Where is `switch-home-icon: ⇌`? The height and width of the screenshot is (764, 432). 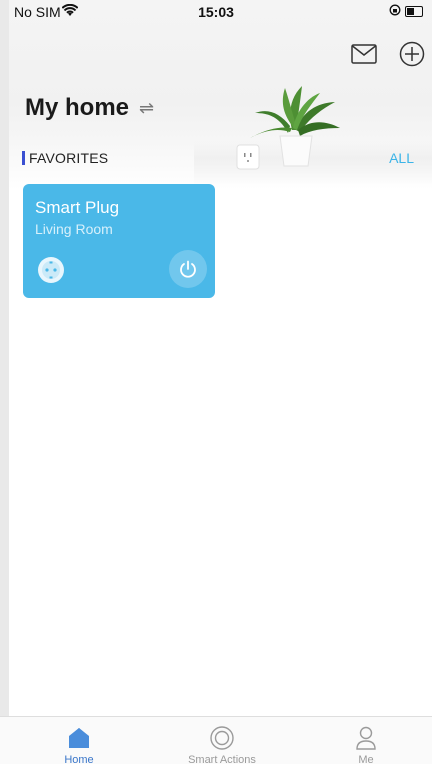 switch-home-icon: ⇌ is located at coordinates (146, 108).